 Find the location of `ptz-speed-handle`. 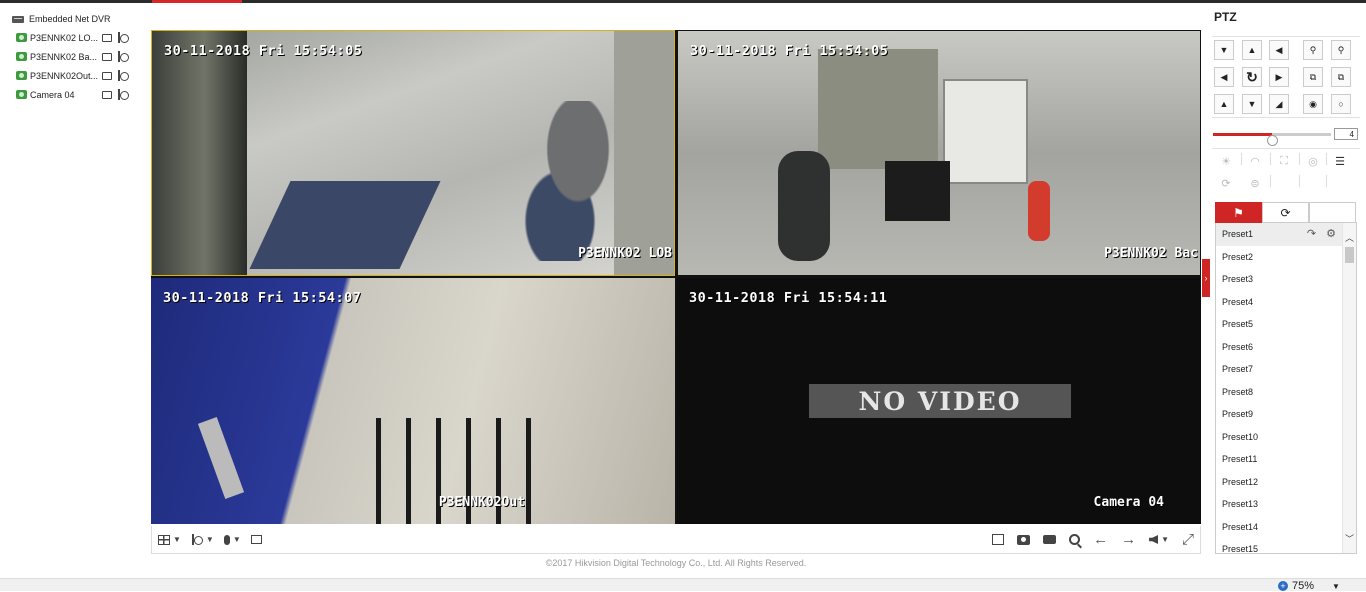

ptz-speed-handle is located at coordinates (1272, 140).